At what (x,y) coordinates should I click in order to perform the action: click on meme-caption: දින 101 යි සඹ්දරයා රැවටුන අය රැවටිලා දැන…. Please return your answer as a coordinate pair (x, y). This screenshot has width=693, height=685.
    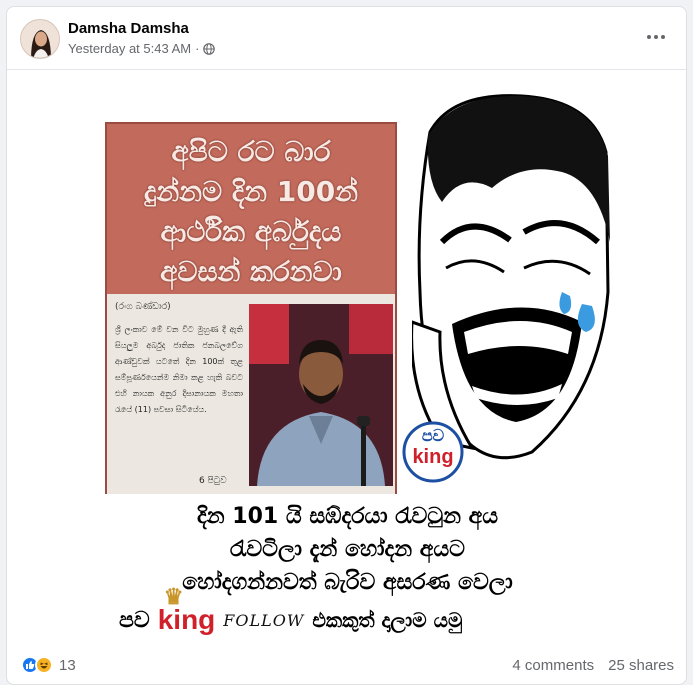
    Looking at the image, I should click on (346, 549).